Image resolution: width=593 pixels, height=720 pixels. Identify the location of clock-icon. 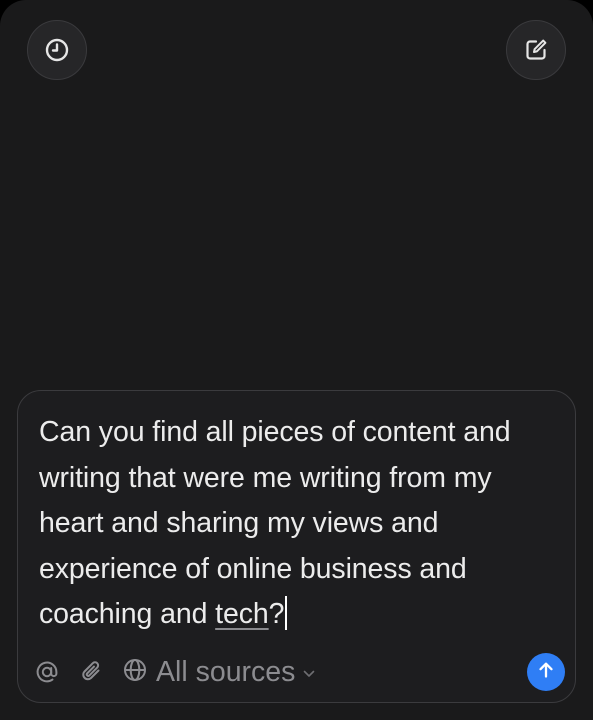
(57, 50).